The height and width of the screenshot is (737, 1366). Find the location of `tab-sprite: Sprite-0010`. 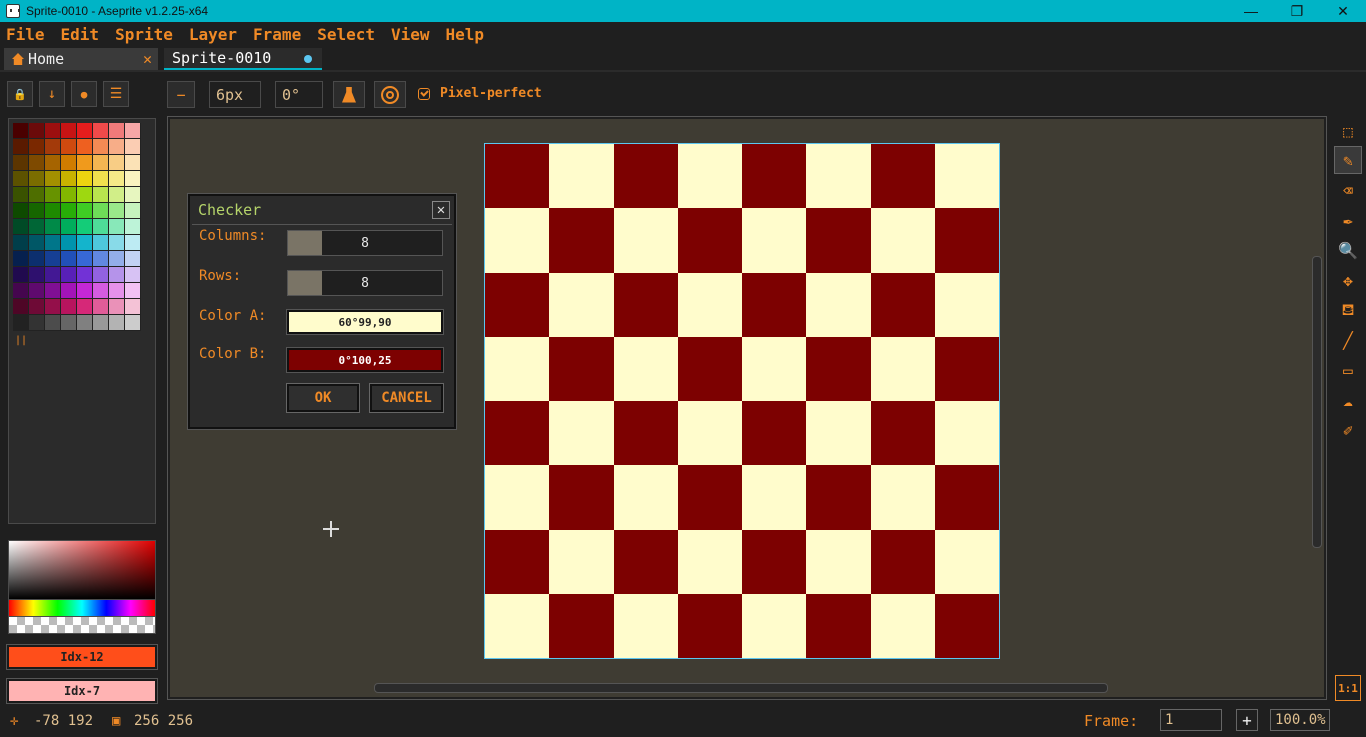

tab-sprite: Sprite-0010 is located at coordinates (243, 59).